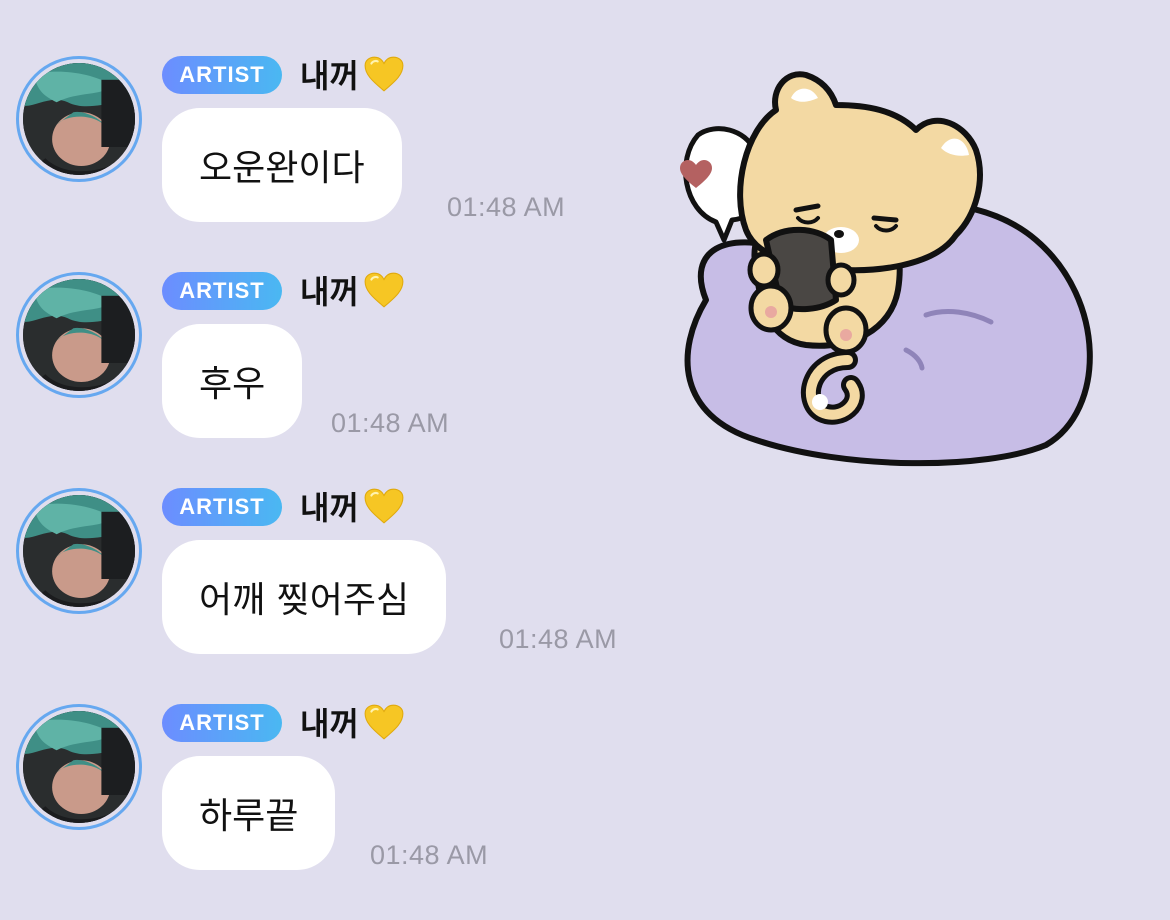  Describe the element at coordinates (249, 813) in the screenshot. I see `message-bubble: 하루끝` at that location.